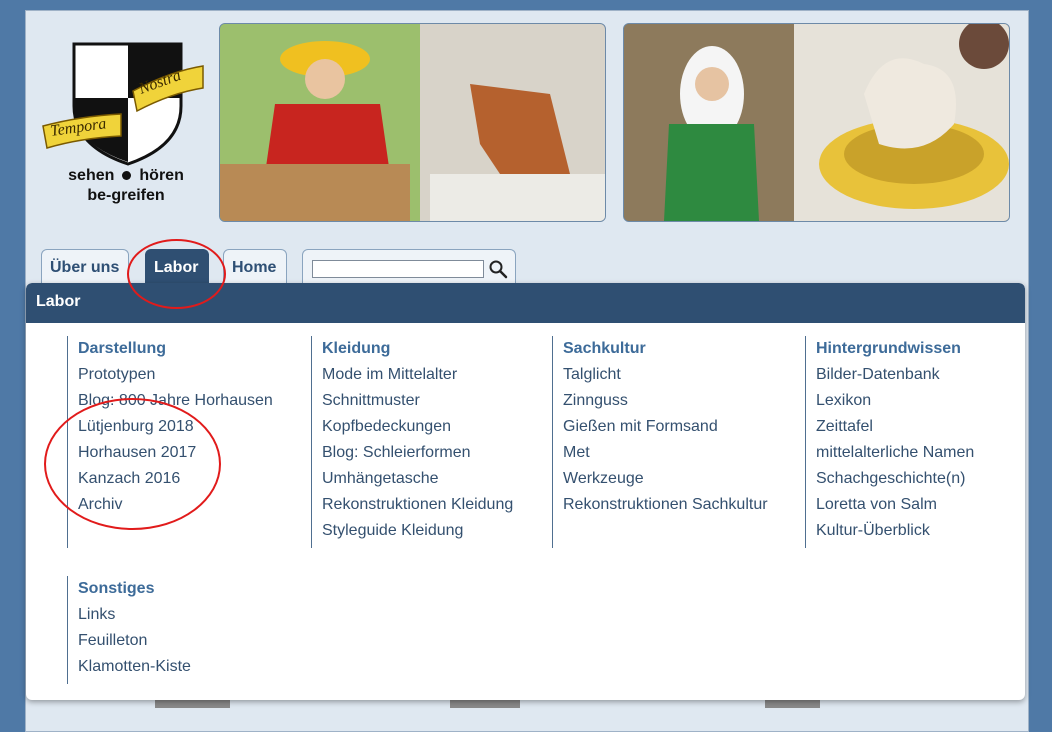 This screenshot has width=1052, height=732. Describe the element at coordinates (895, 401) in the screenshot. I see `menu-item: Lexikon` at that location.